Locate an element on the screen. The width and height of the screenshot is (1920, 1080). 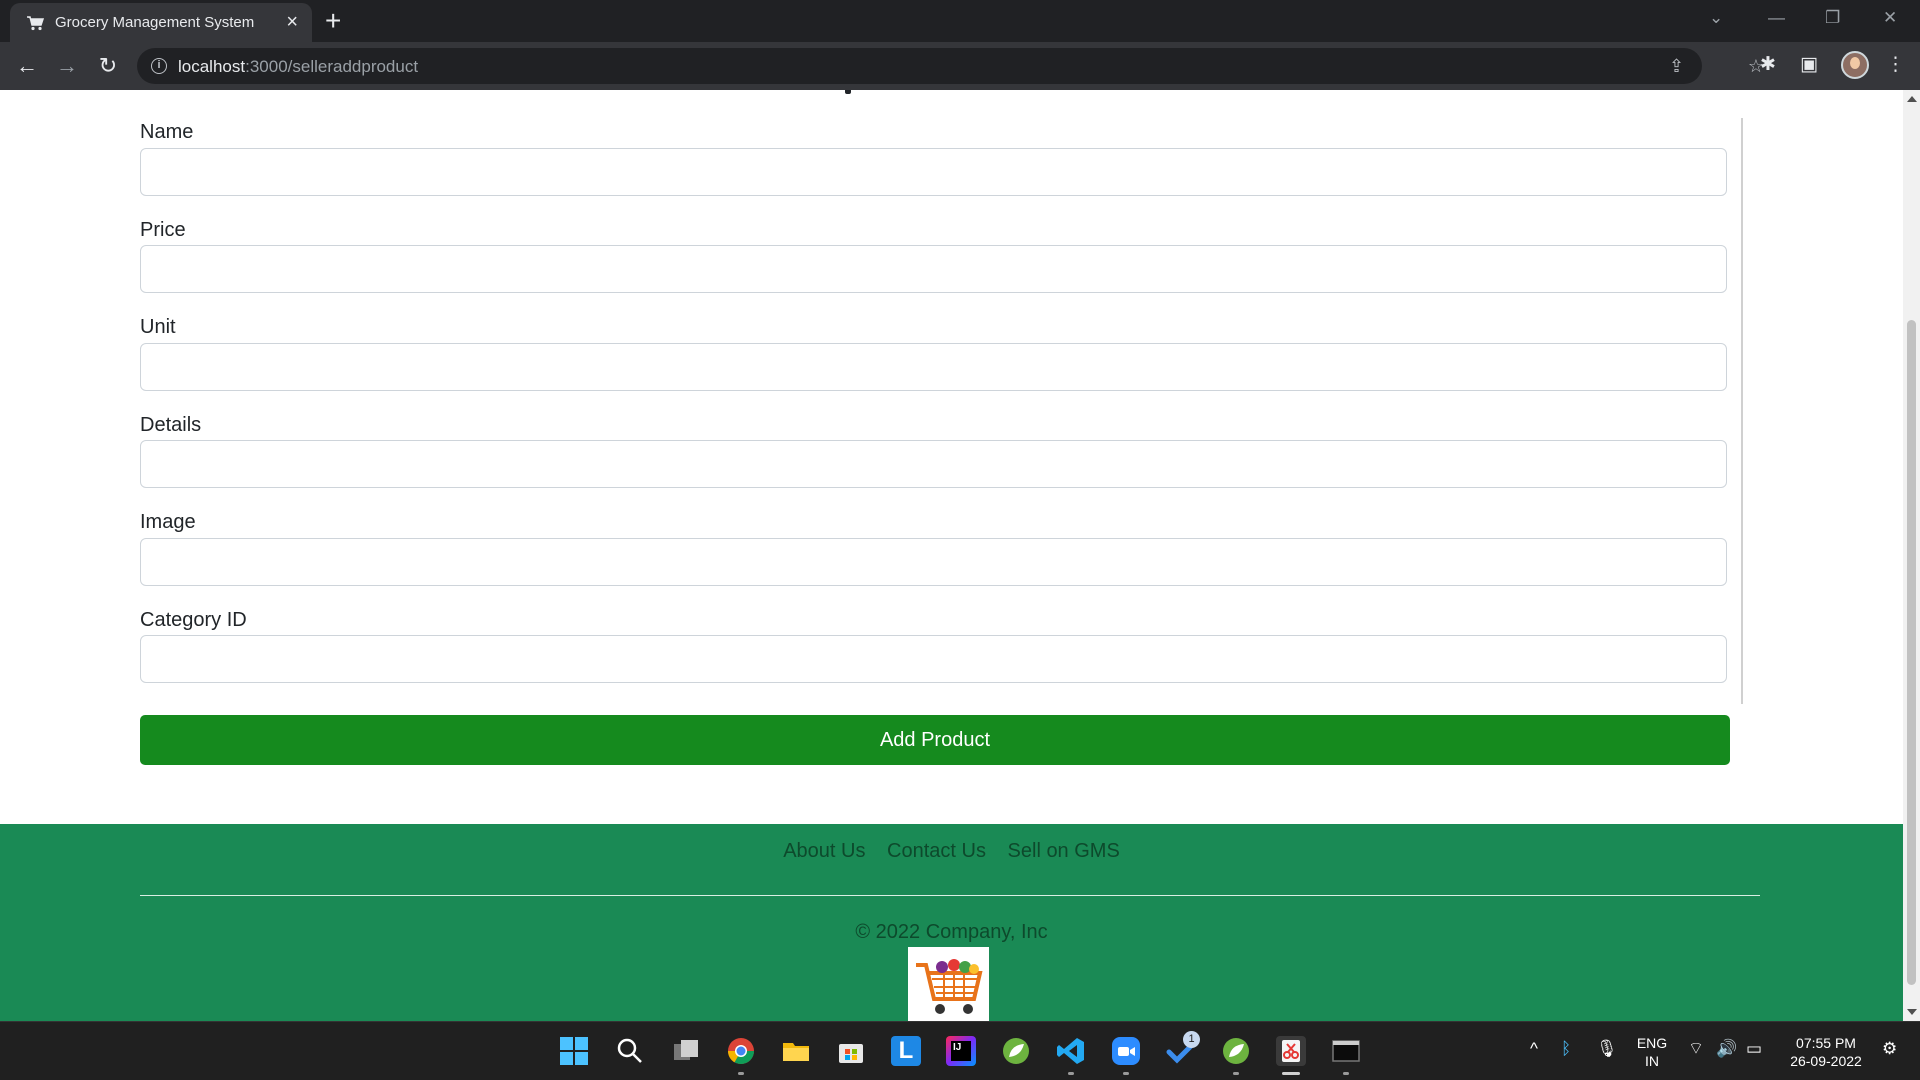
grocery-cart-icon is located at coordinates (949, 986).